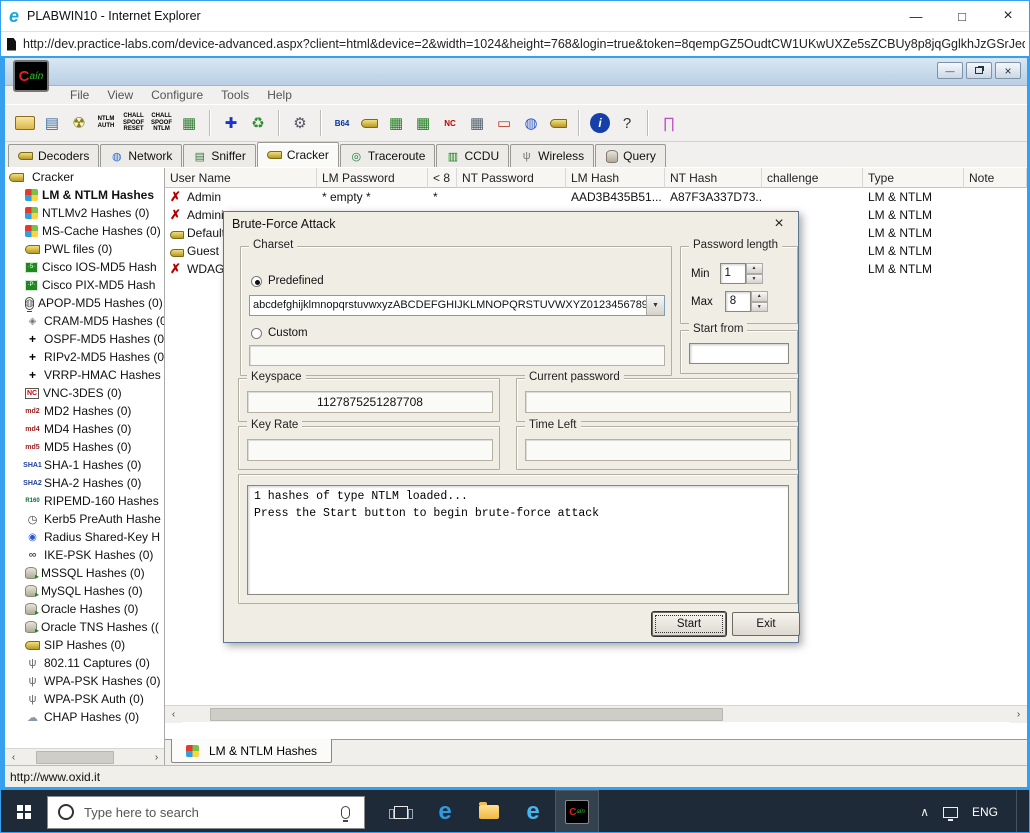  What do you see at coordinates (950, 70) in the screenshot?
I see `cain-minimize-button: —` at bounding box center [950, 70].